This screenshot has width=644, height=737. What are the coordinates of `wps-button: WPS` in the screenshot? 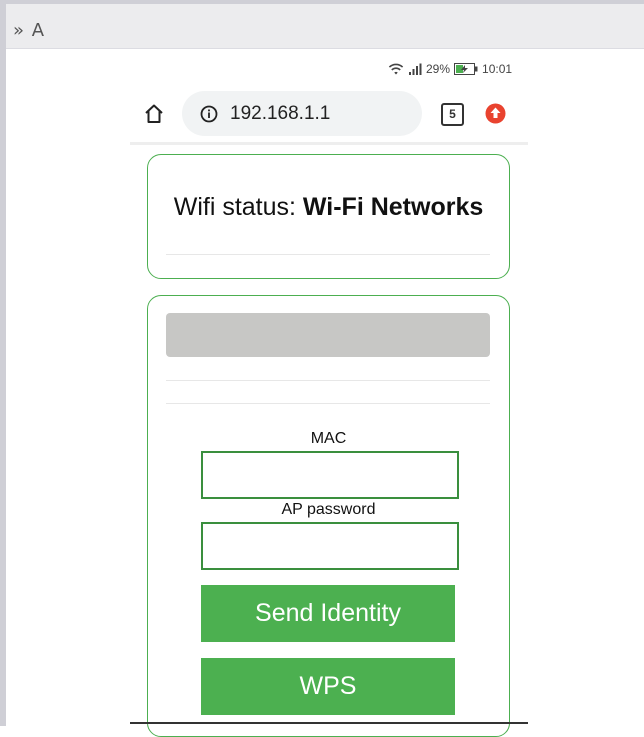 It's located at (328, 686).